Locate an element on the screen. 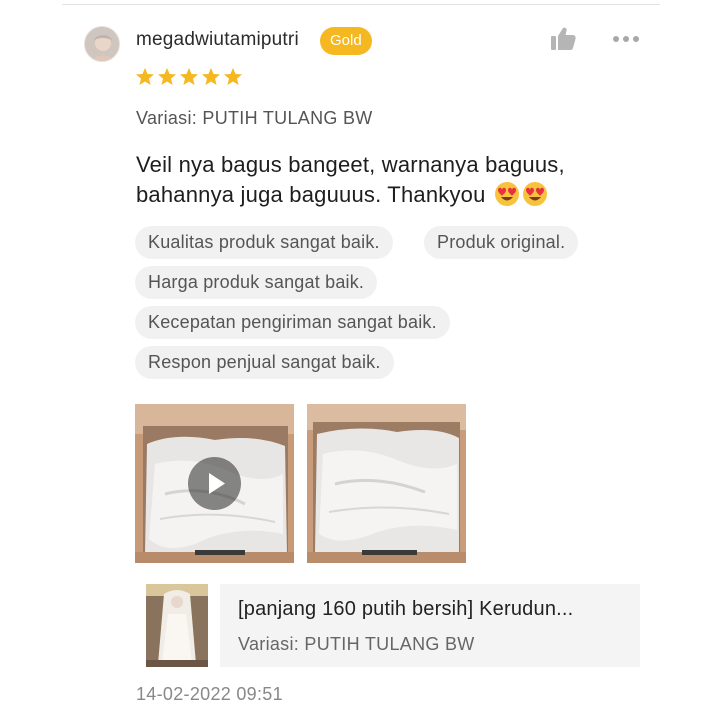 The width and height of the screenshot is (720, 720). review-tag: Kualitas produk sangat baik. is located at coordinates (264, 242).